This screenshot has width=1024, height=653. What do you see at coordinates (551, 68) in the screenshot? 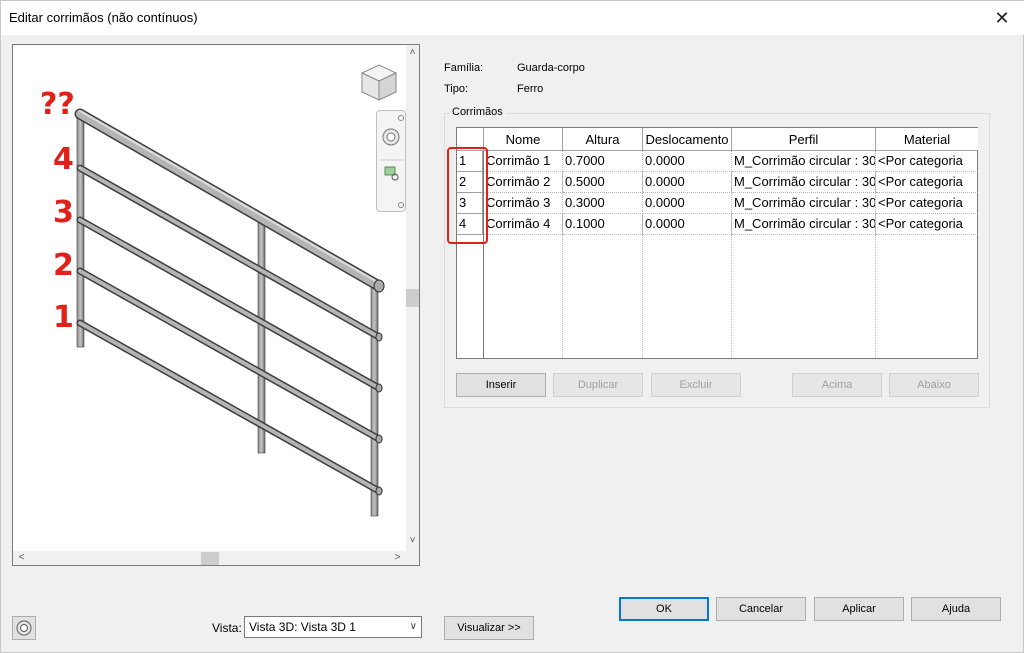
I see `familia-value: Guarda-corpo` at bounding box center [551, 68].